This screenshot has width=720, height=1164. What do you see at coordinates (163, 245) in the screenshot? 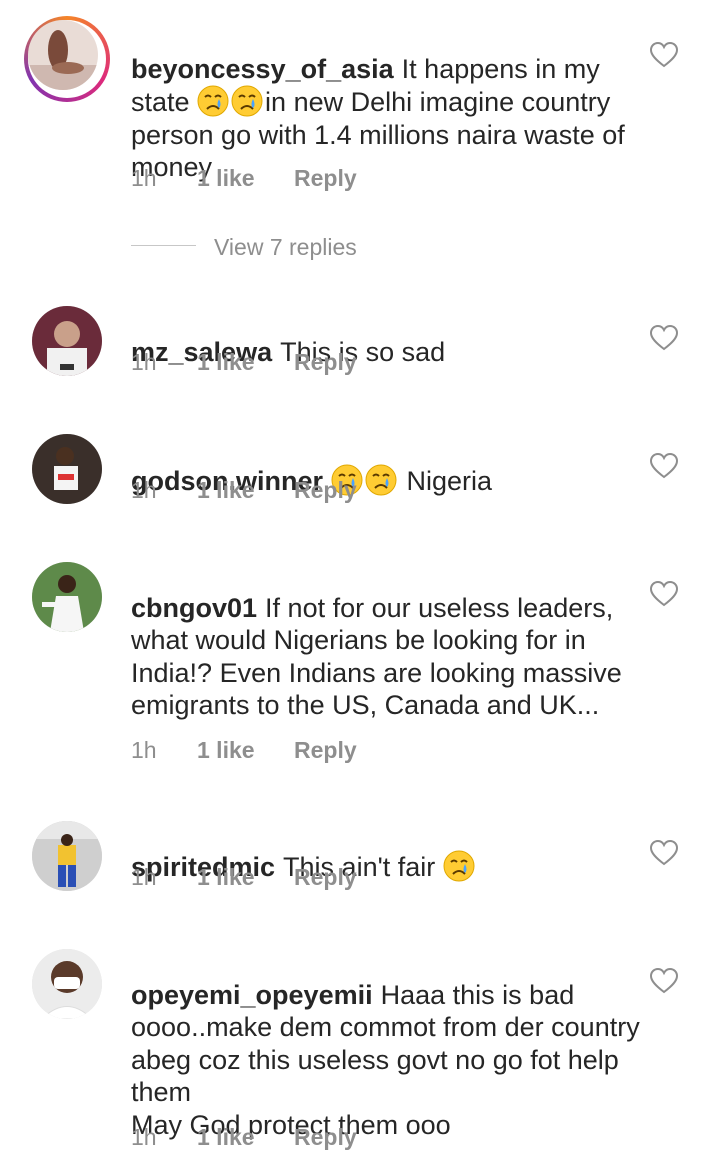
I see `divider-line` at bounding box center [163, 245].